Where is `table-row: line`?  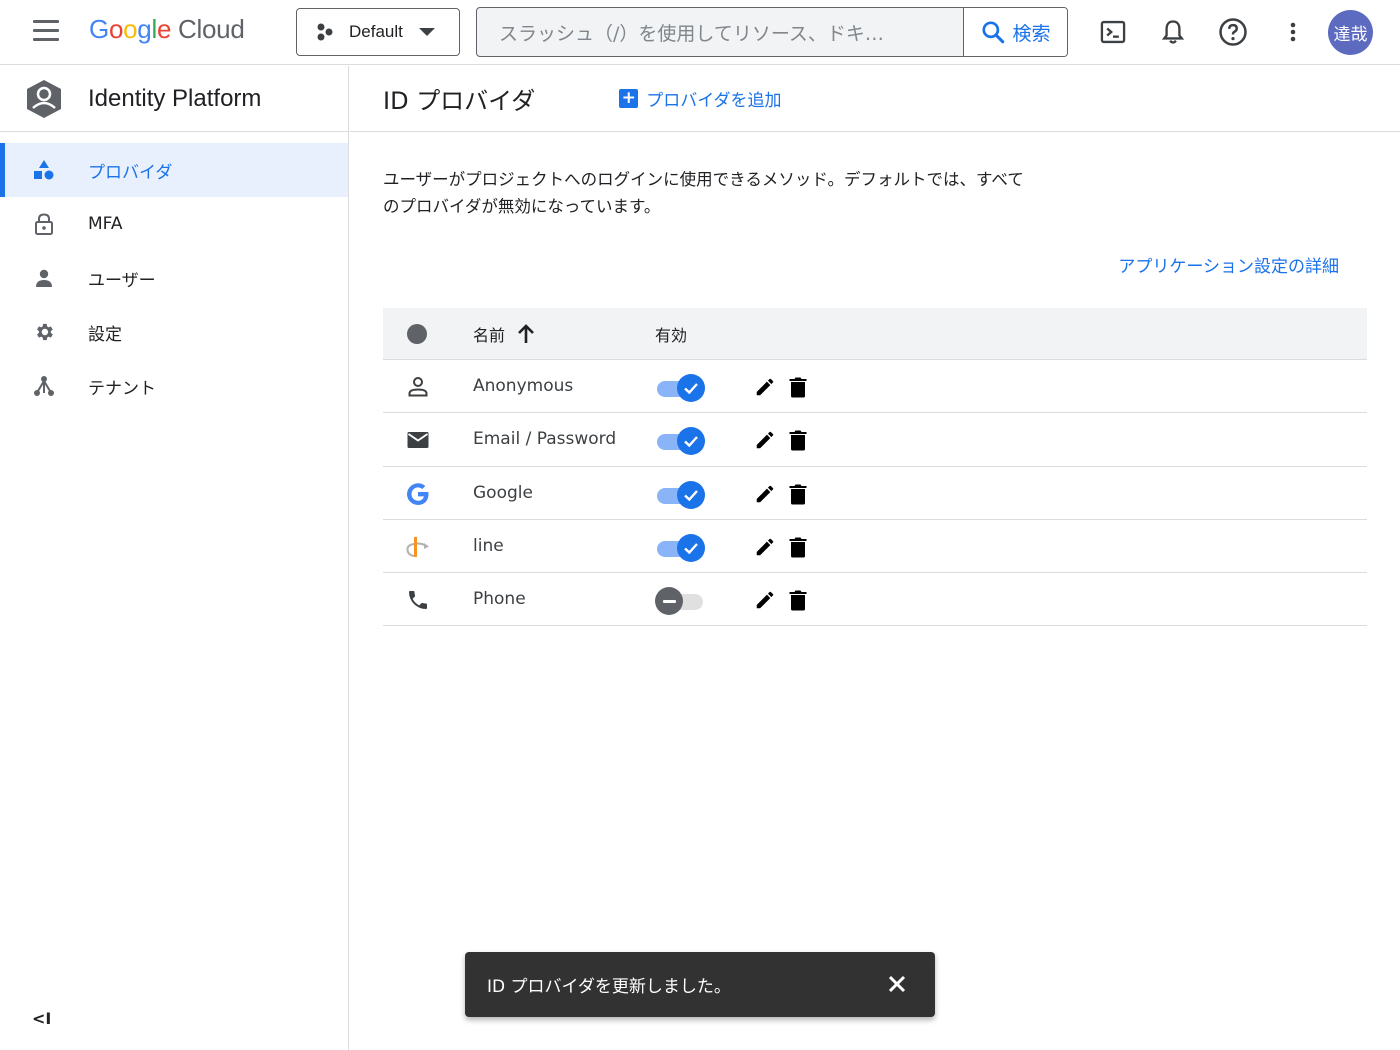 table-row: line is located at coordinates (875, 547).